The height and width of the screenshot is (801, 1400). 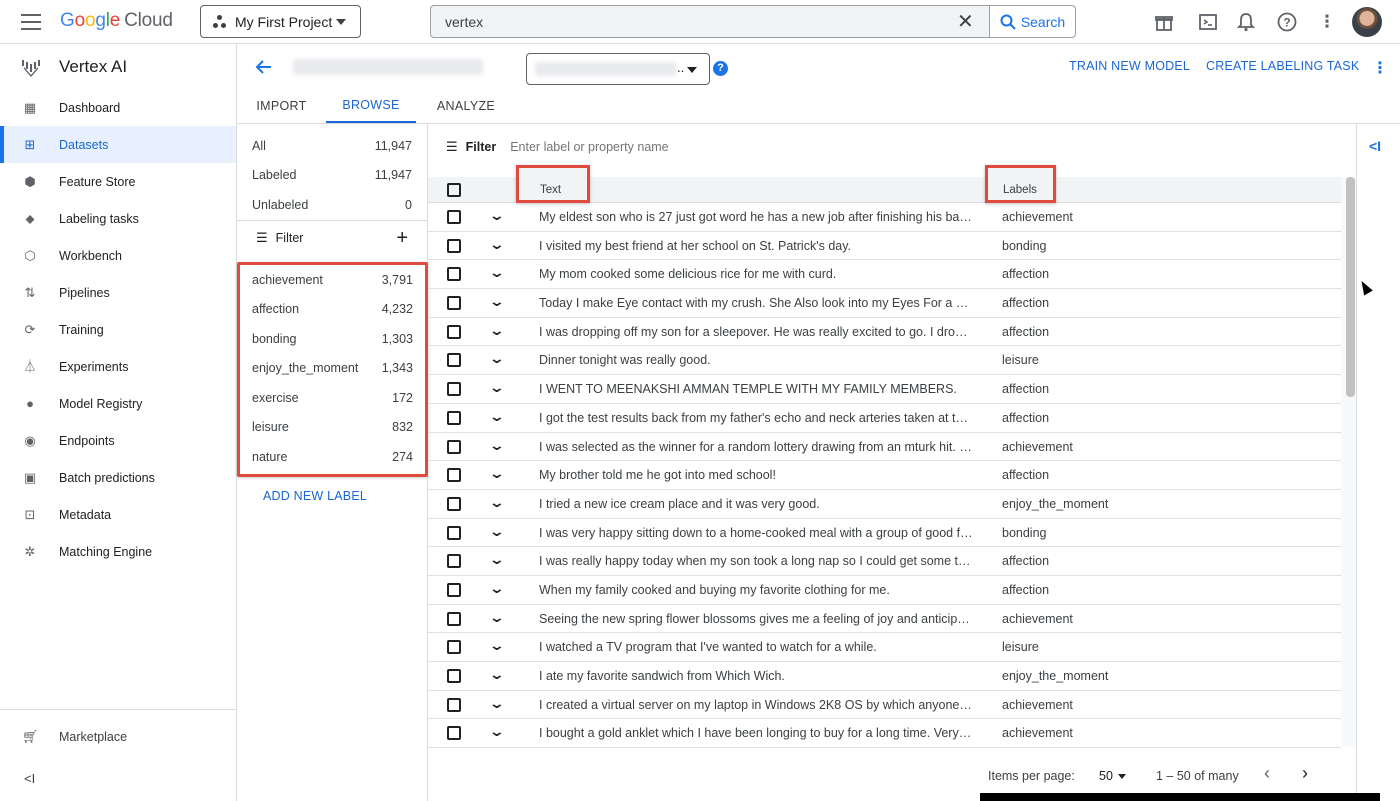 What do you see at coordinates (118, 218) in the screenshot?
I see `sidebar-item-labeling-tasks: ⬥ Labeling tasks` at bounding box center [118, 218].